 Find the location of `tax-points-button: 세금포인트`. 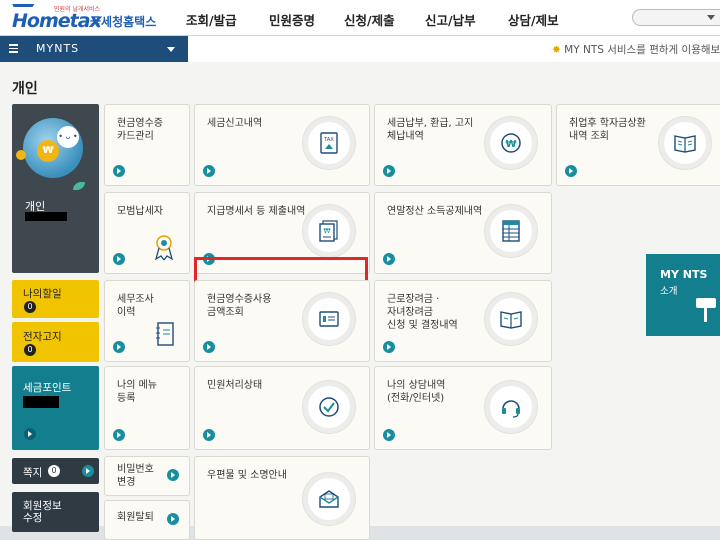

tax-points-button: 세금포인트 is located at coordinates (55, 408).